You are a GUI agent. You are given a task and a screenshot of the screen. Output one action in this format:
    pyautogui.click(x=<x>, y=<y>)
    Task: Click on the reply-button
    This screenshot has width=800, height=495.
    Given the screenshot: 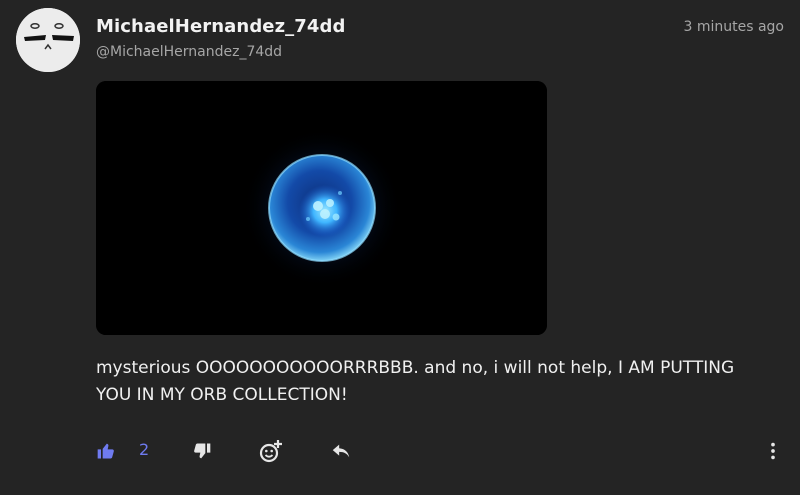 What is the action you would take?
    pyautogui.click(x=341, y=451)
    